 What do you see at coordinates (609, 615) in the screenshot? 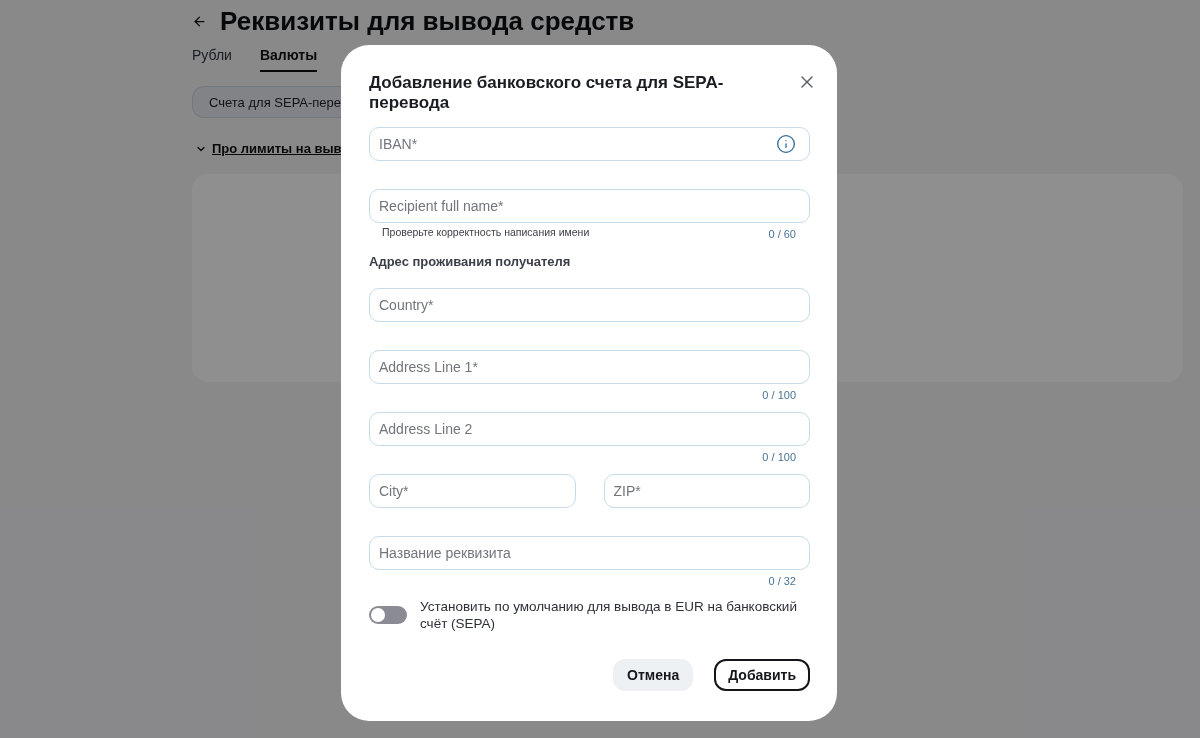
I see `toggle-label: Установить по умолчанию для вывода в EUR на банковский счёт (SEPA)` at bounding box center [609, 615].